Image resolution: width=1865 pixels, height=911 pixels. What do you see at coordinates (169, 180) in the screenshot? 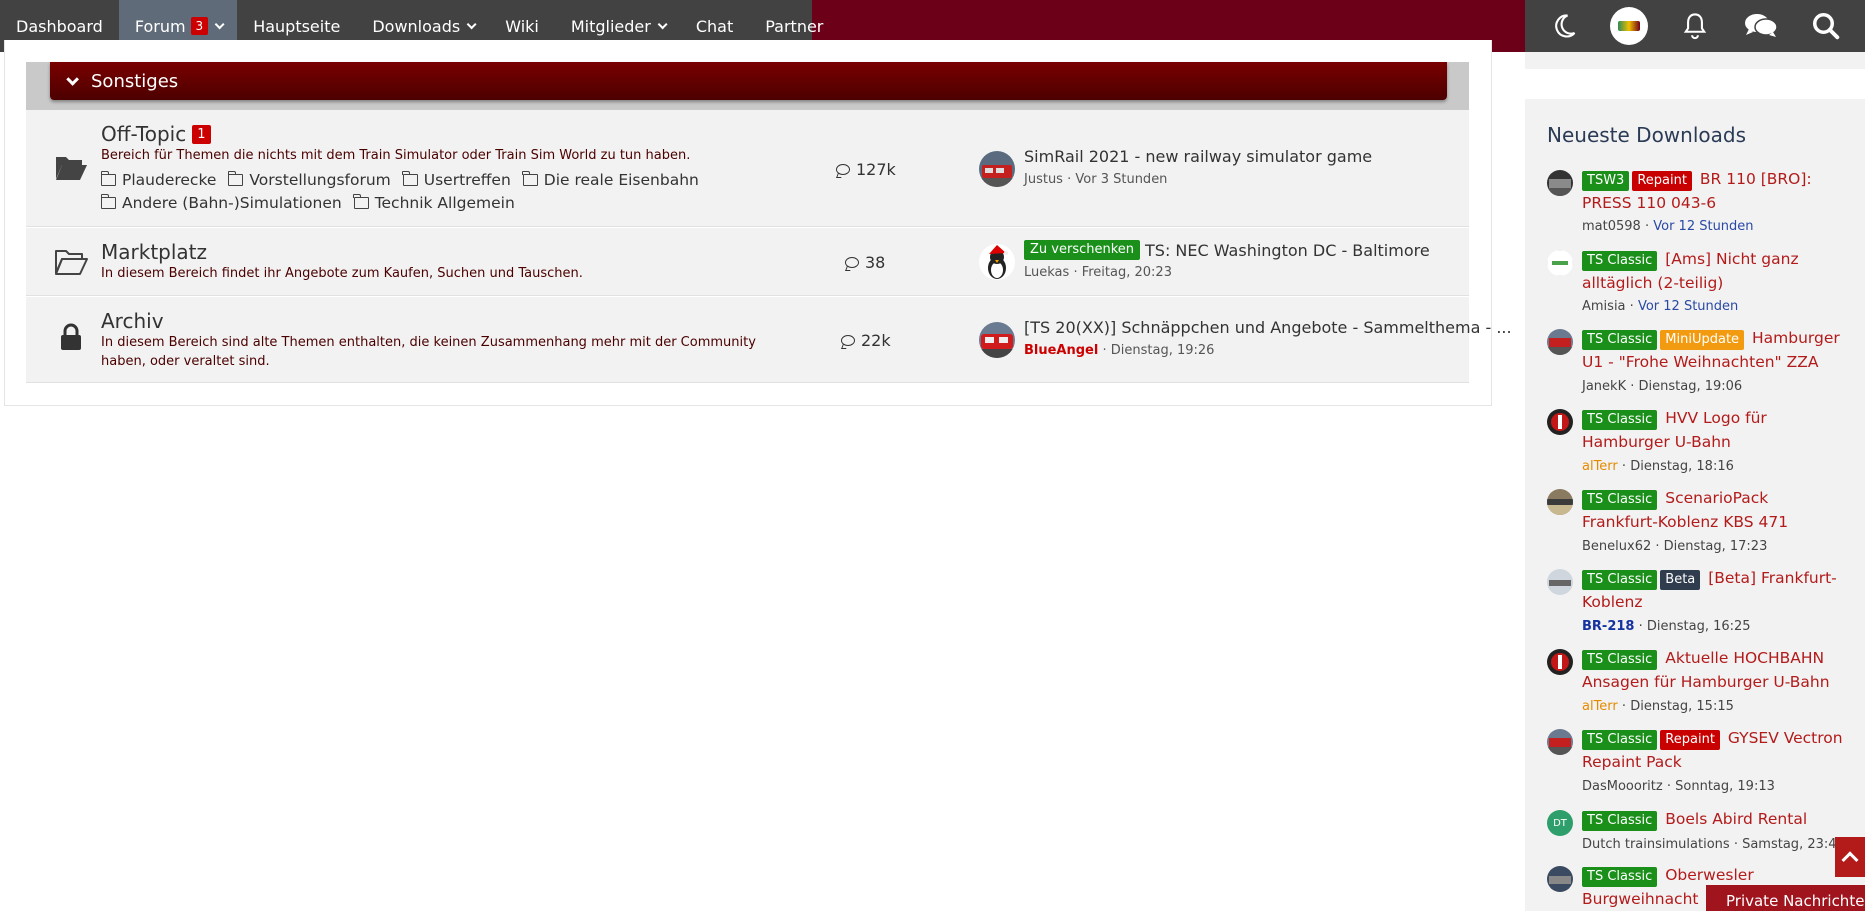
I see `subforum-label: Plauderecke` at bounding box center [169, 180].